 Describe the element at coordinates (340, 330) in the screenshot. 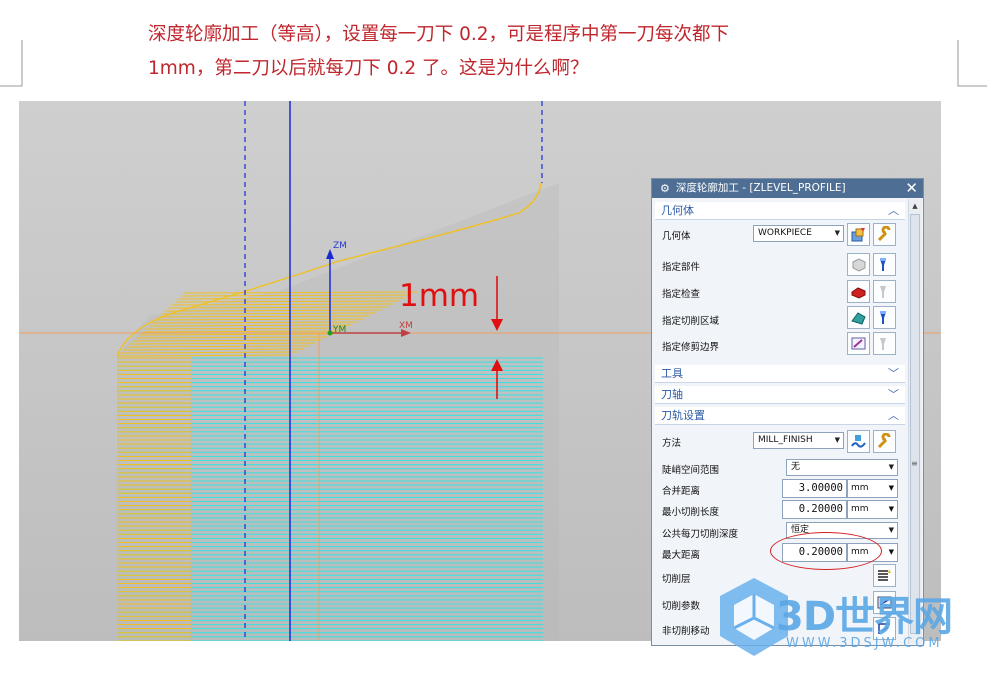

I see `axis-ym-label: YM` at that location.